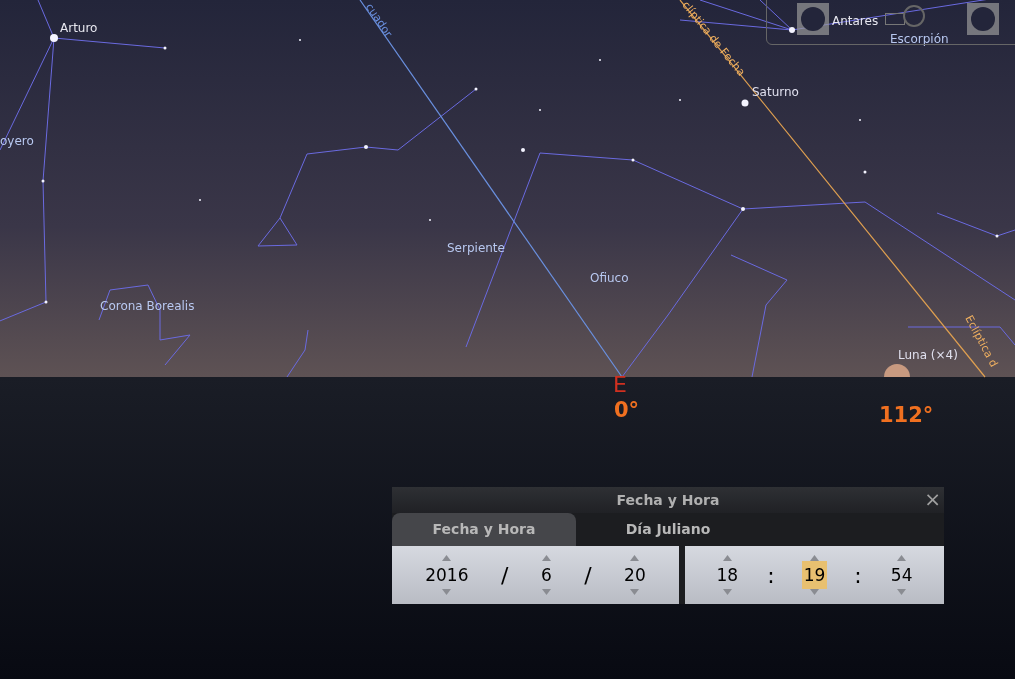  I want to click on spin-field: 6, so click(546, 575).